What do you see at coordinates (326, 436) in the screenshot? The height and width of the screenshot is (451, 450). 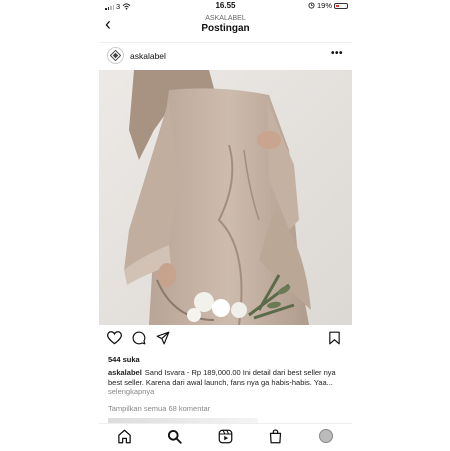 I see `profile-icon` at bounding box center [326, 436].